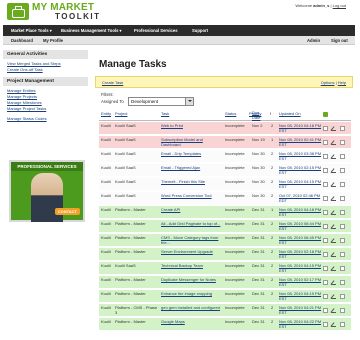 The width and height of the screenshot is (360, 340). I want to click on cell-task: Server Environment Upgrade, so click(192, 252).